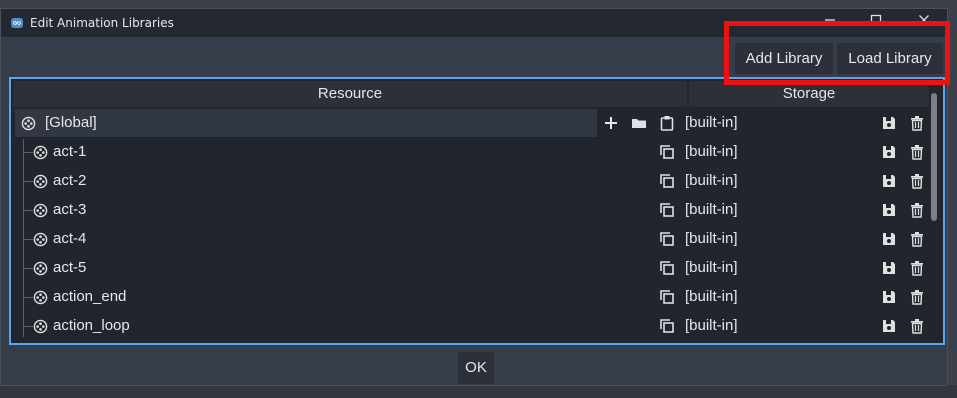 The width and height of the screenshot is (957, 398). What do you see at coordinates (90, 296) in the screenshot?
I see `tree-row-label: action_end` at bounding box center [90, 296].